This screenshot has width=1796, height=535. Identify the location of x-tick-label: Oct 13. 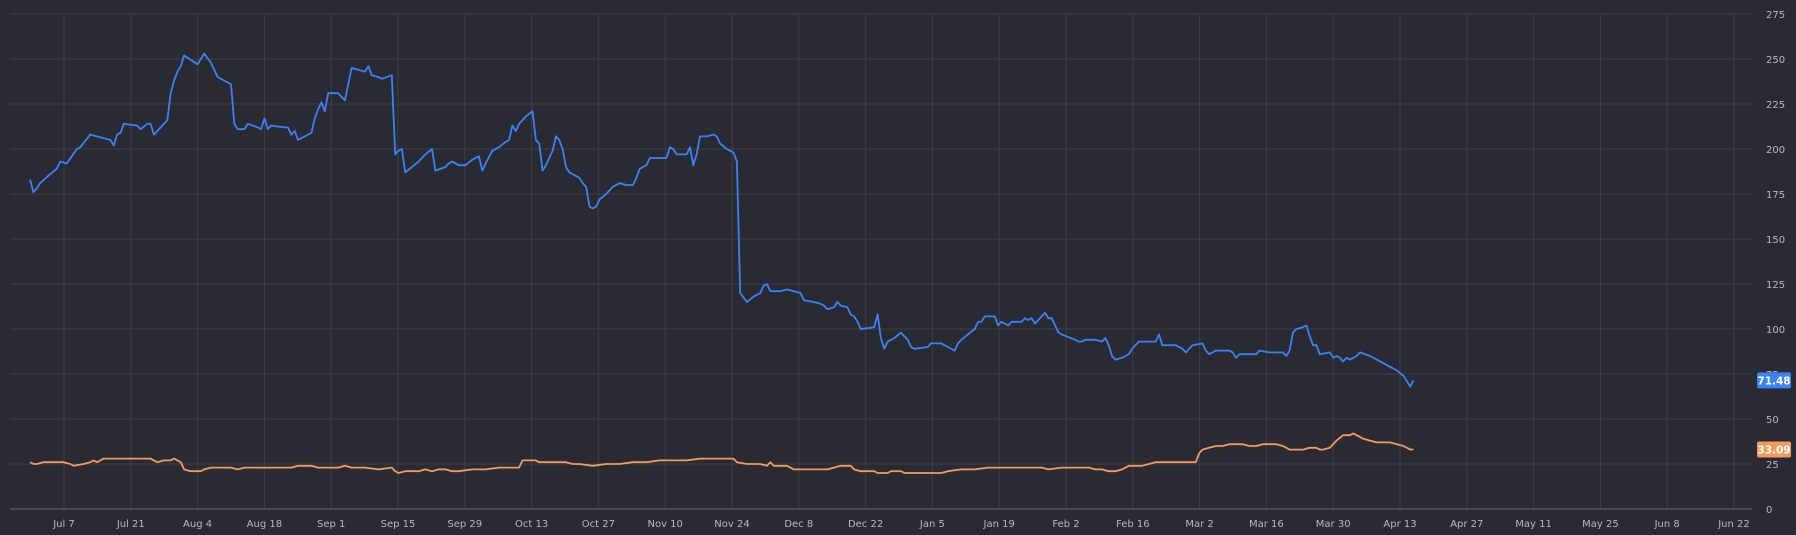
(531, 524).